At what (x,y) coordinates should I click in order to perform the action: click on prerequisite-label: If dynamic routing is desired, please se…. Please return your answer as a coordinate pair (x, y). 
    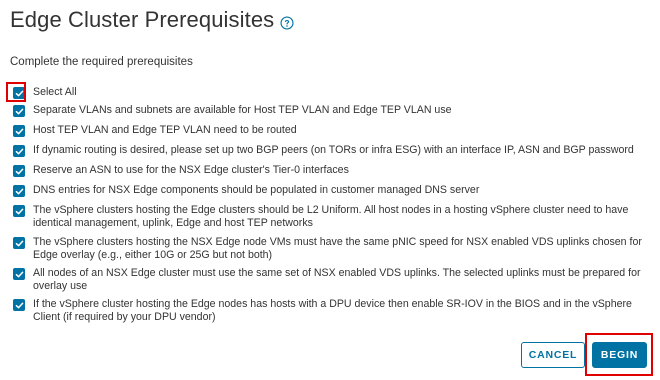
    Looking at the image, I should click on (333, 150).